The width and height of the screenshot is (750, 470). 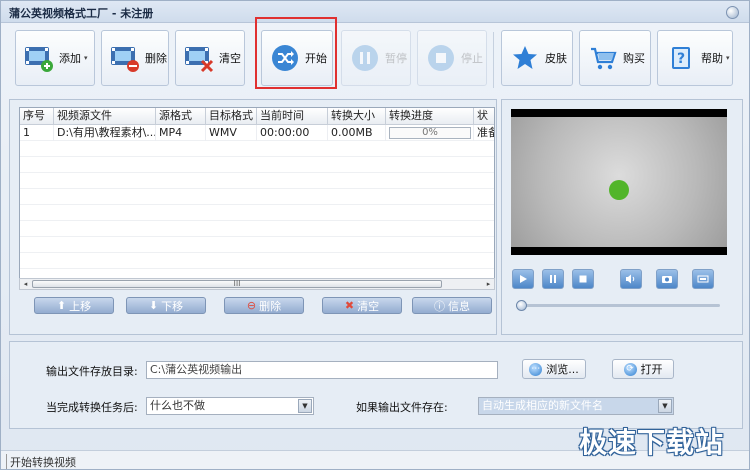 I want to click on status-text: 开始转换视频, so click(x=41, y=461).